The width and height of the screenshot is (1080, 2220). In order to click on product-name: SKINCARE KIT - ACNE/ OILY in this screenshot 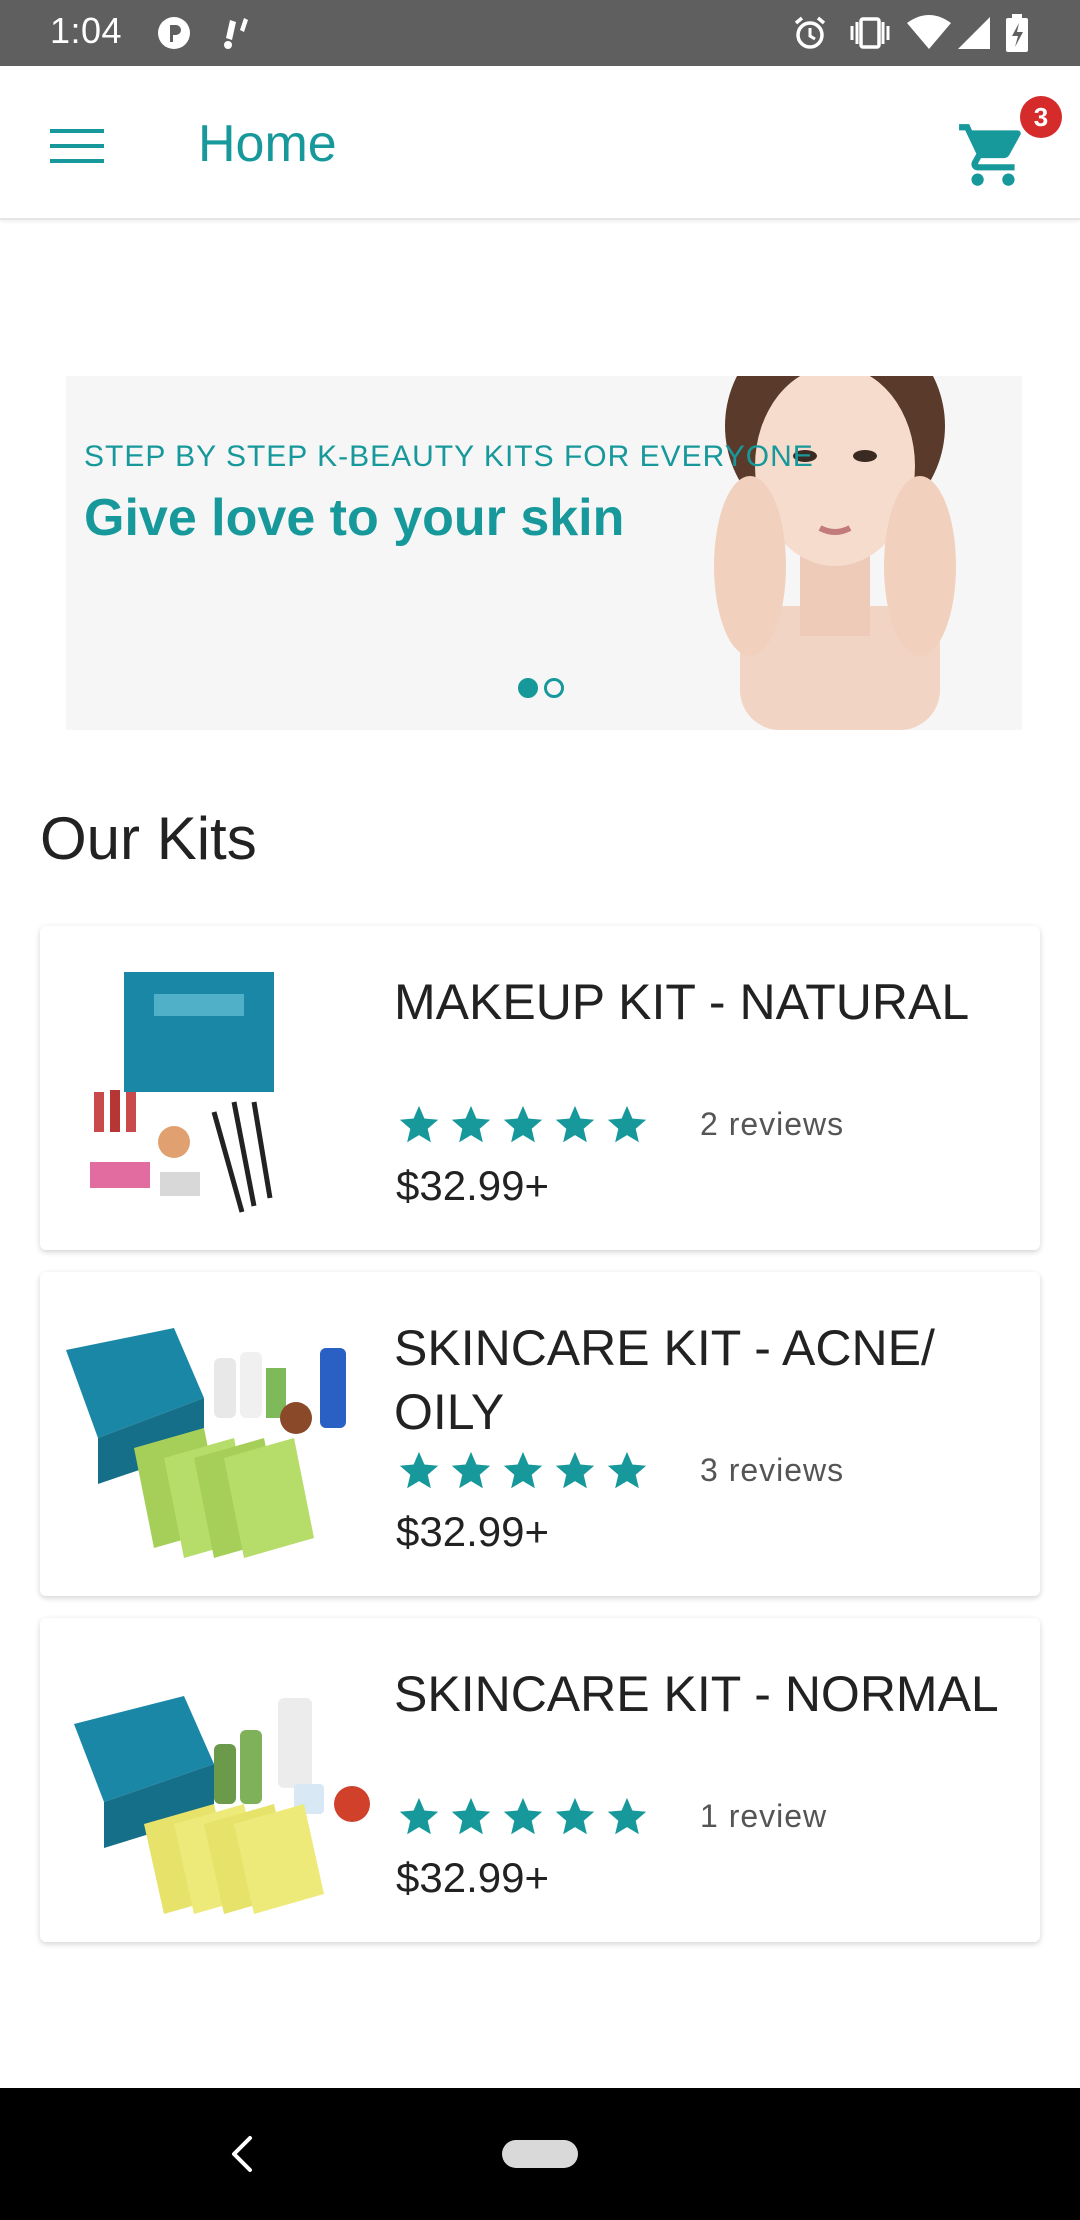, I will do `click(664, 1380)`.